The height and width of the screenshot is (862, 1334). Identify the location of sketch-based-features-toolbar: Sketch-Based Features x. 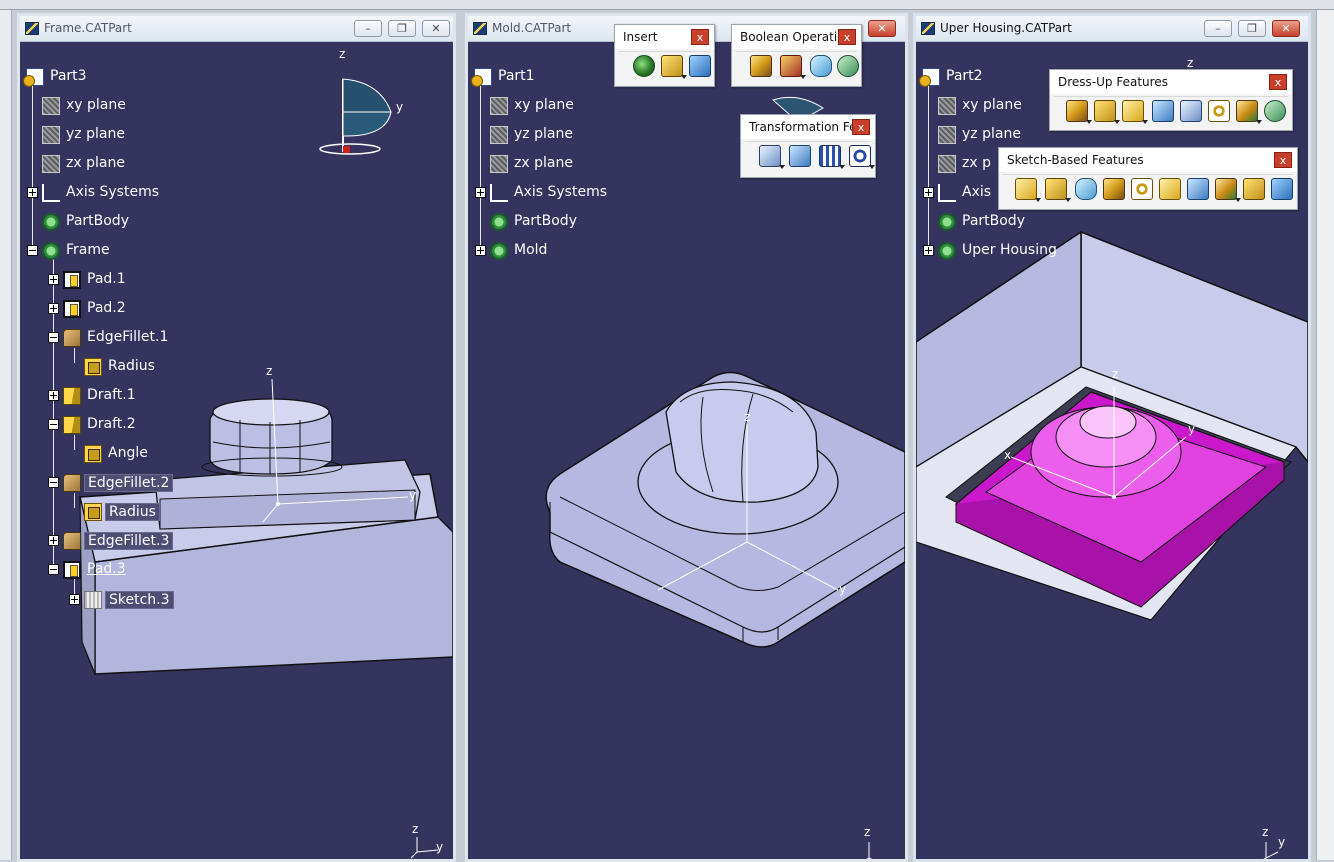
(1148, 178).